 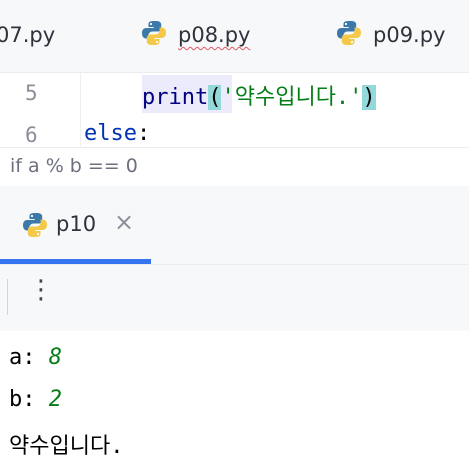 I want to click on editor-tab-label: 07.py, so click(x=28, y=35).